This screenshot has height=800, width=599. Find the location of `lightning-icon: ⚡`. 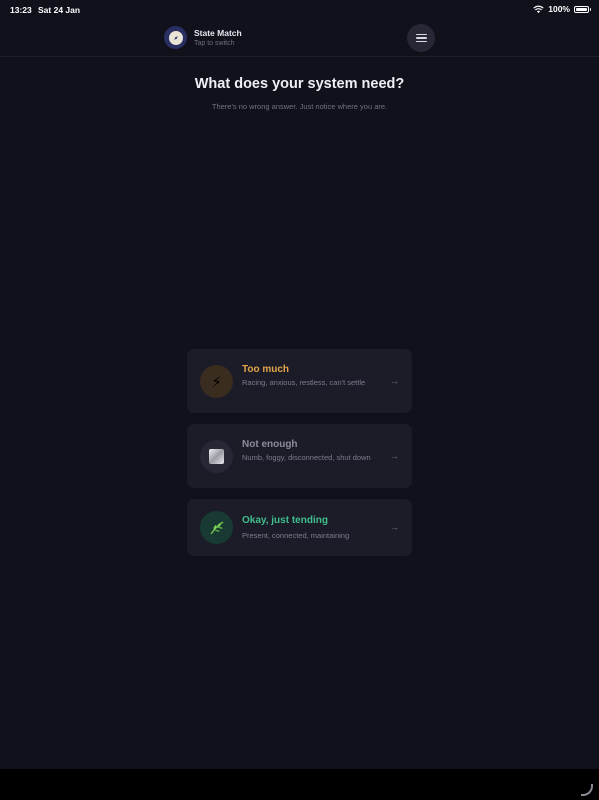

lightning-icon: ⚡ is located at coordinates (216, 381).